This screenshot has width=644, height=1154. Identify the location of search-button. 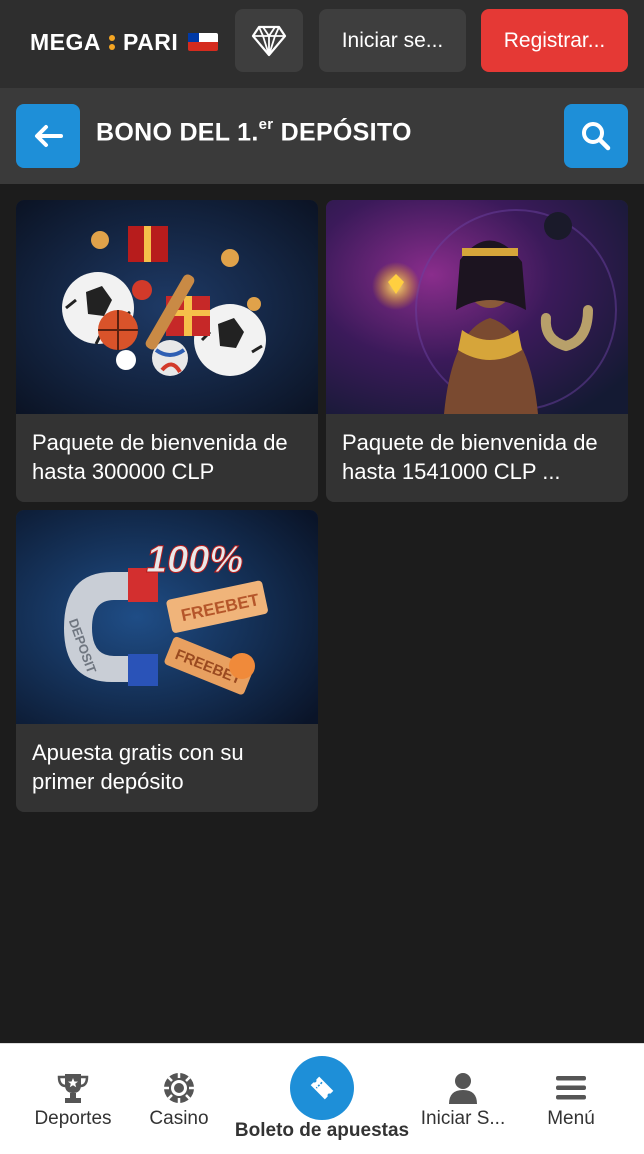
(596, 136).